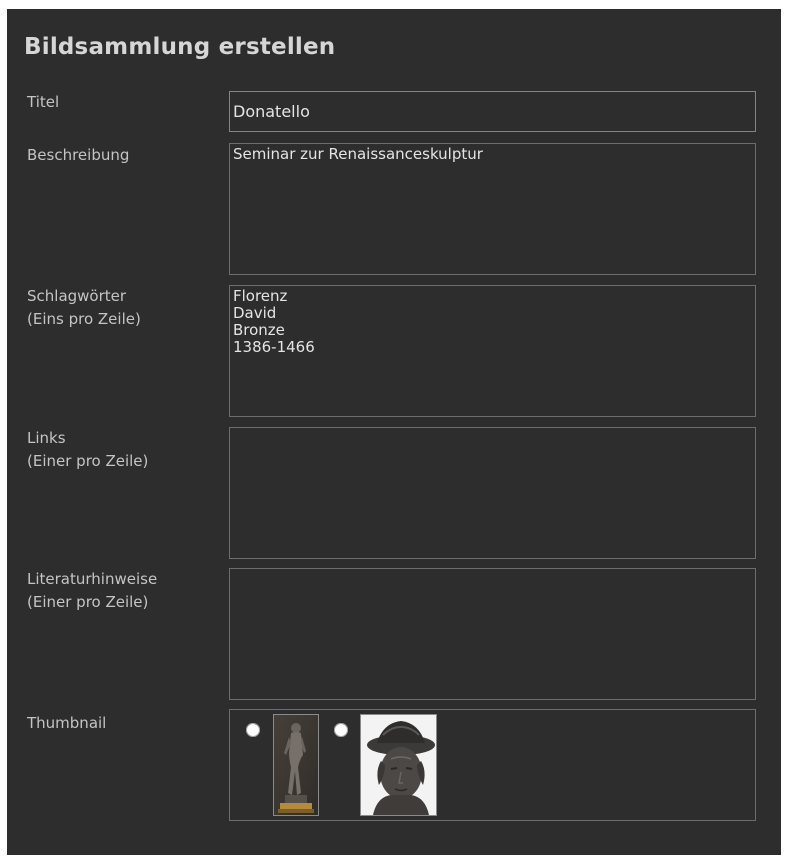 This screenshot has height=857, width=787. Describe the element at coordinates (492, 111) in the screenshot. I see `title-input` at that location.